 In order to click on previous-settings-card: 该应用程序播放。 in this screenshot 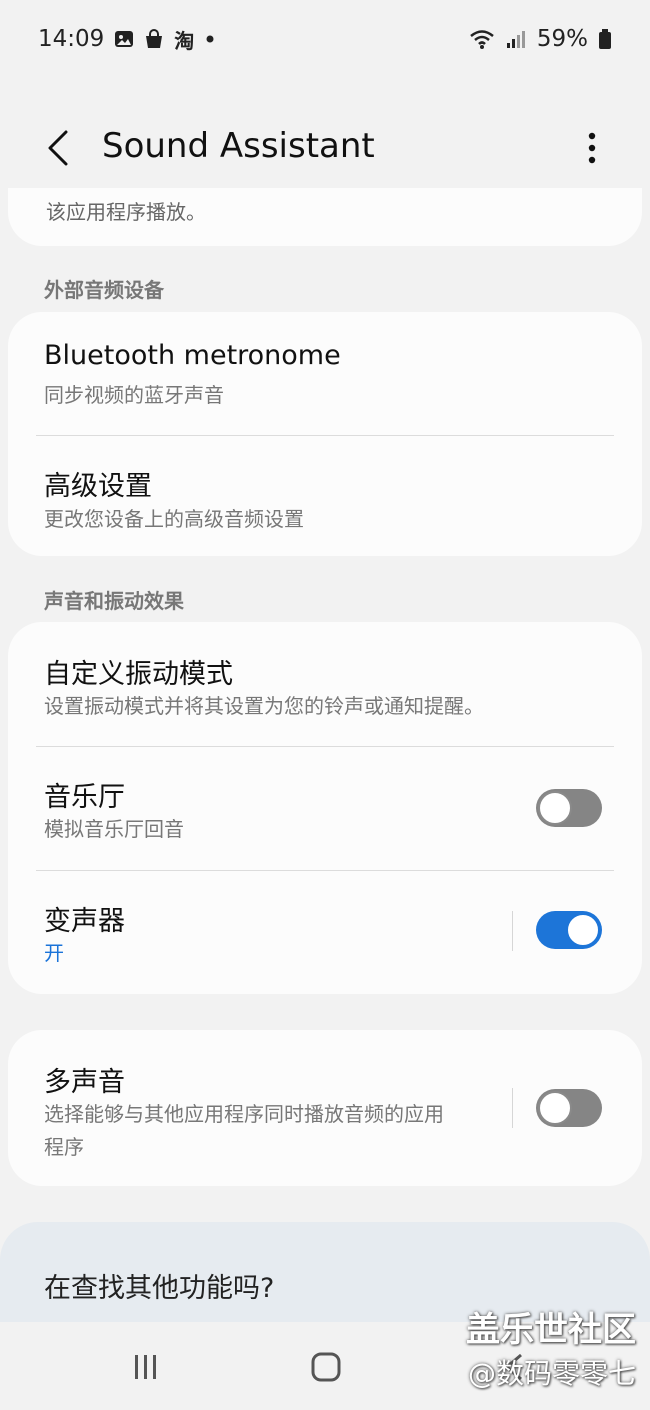, I will do `click(325, 217)`.